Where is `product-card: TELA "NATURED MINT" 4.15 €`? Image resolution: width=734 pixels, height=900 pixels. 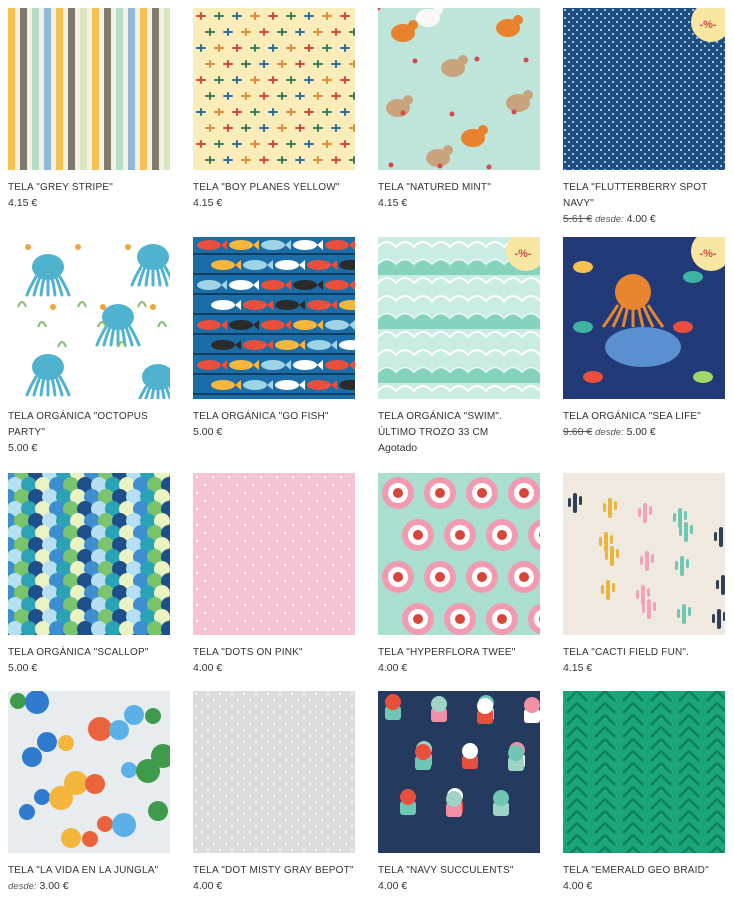 product-card: TELA "NATURED MINT" 4.15 € is located at coordinates (459, 109).